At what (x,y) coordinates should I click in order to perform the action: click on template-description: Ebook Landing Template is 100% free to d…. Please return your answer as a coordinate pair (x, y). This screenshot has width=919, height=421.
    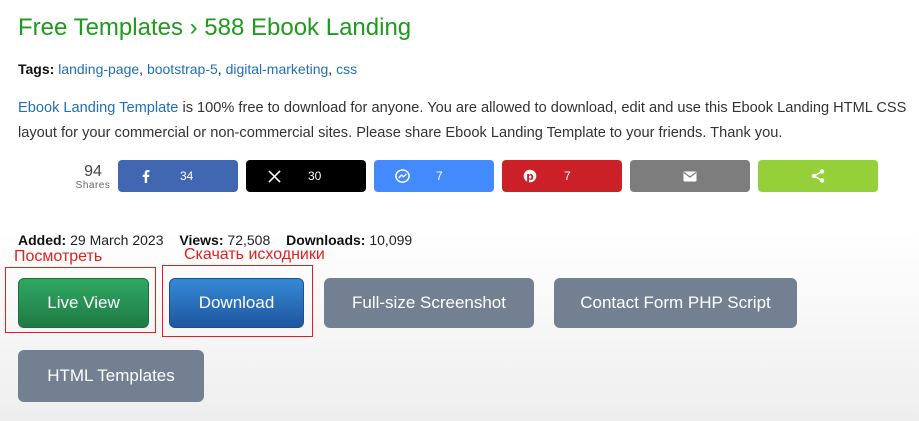
    Looking at the image, I should click on (463, 121).